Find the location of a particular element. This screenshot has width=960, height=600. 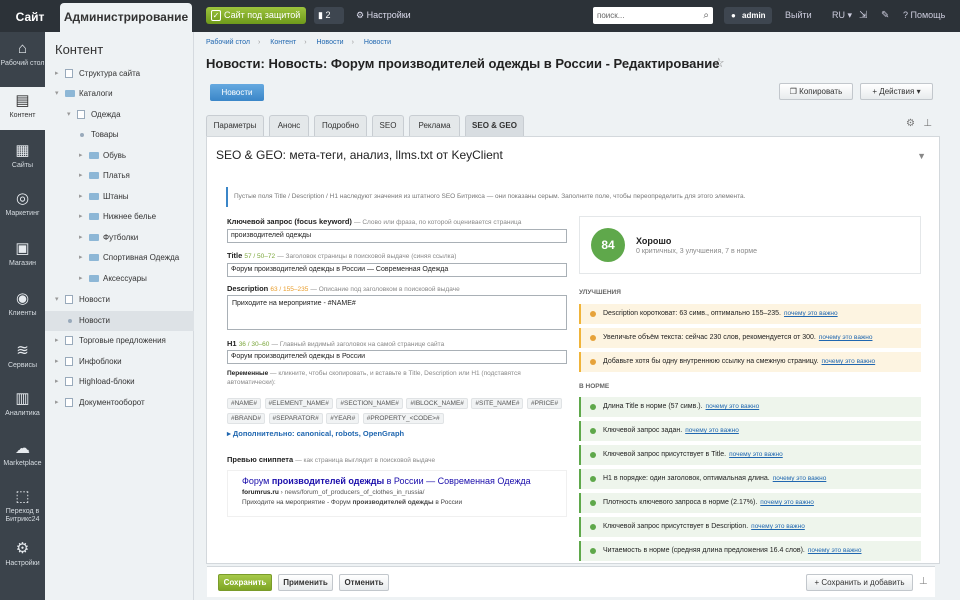

breadcrumb-item: Рабочий стол is located at coordinates (228, 42).